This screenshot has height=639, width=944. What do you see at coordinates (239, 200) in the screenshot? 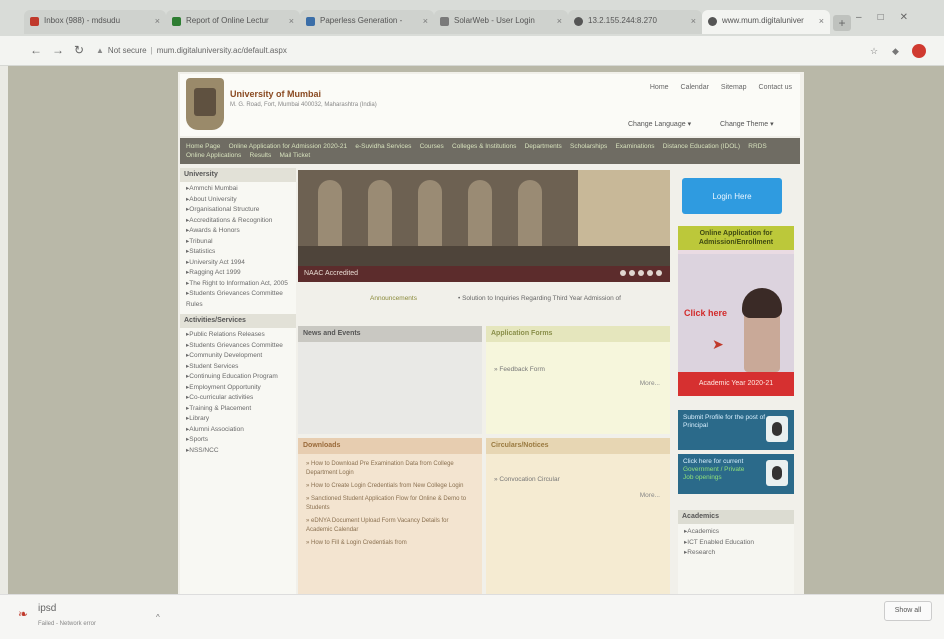
I see `sidebar-item: ▸About University` at bounding box center [239, 200].